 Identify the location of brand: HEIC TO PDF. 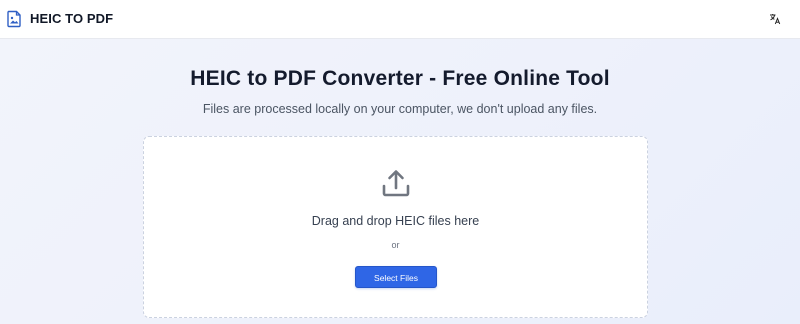
(59, 19).